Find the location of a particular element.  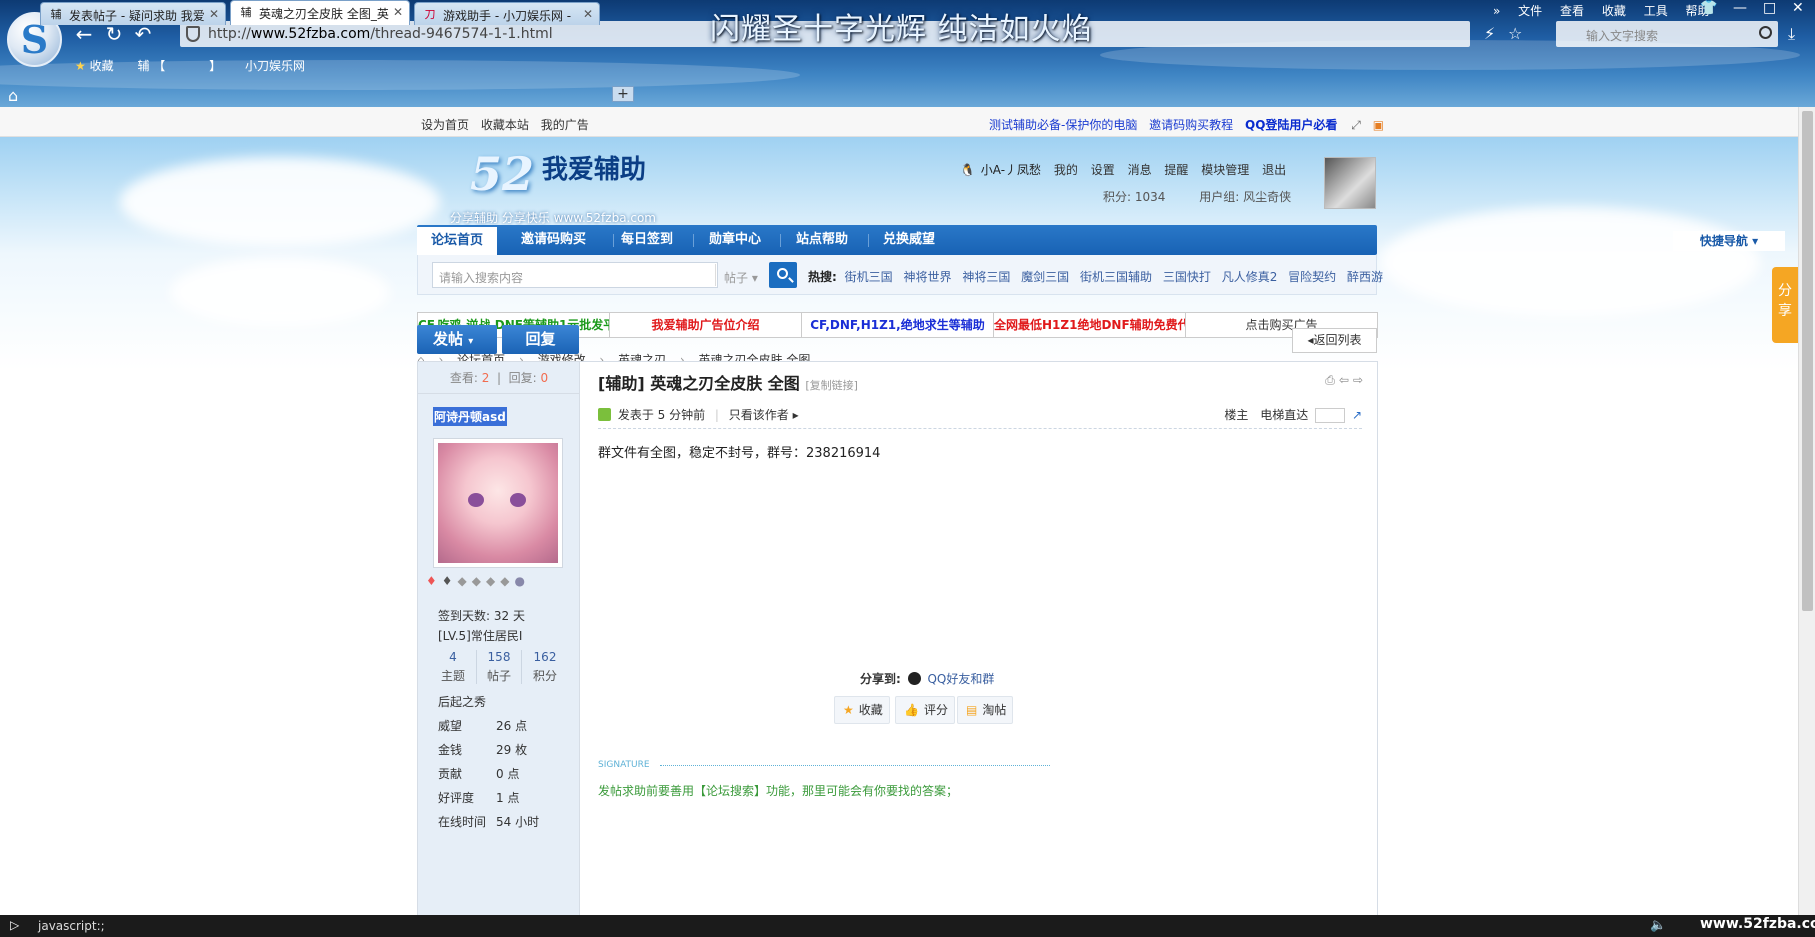

tab: 辅 发表帖子 - 疑问求助 我爱 ✕ is located at coordinates (133, 13).